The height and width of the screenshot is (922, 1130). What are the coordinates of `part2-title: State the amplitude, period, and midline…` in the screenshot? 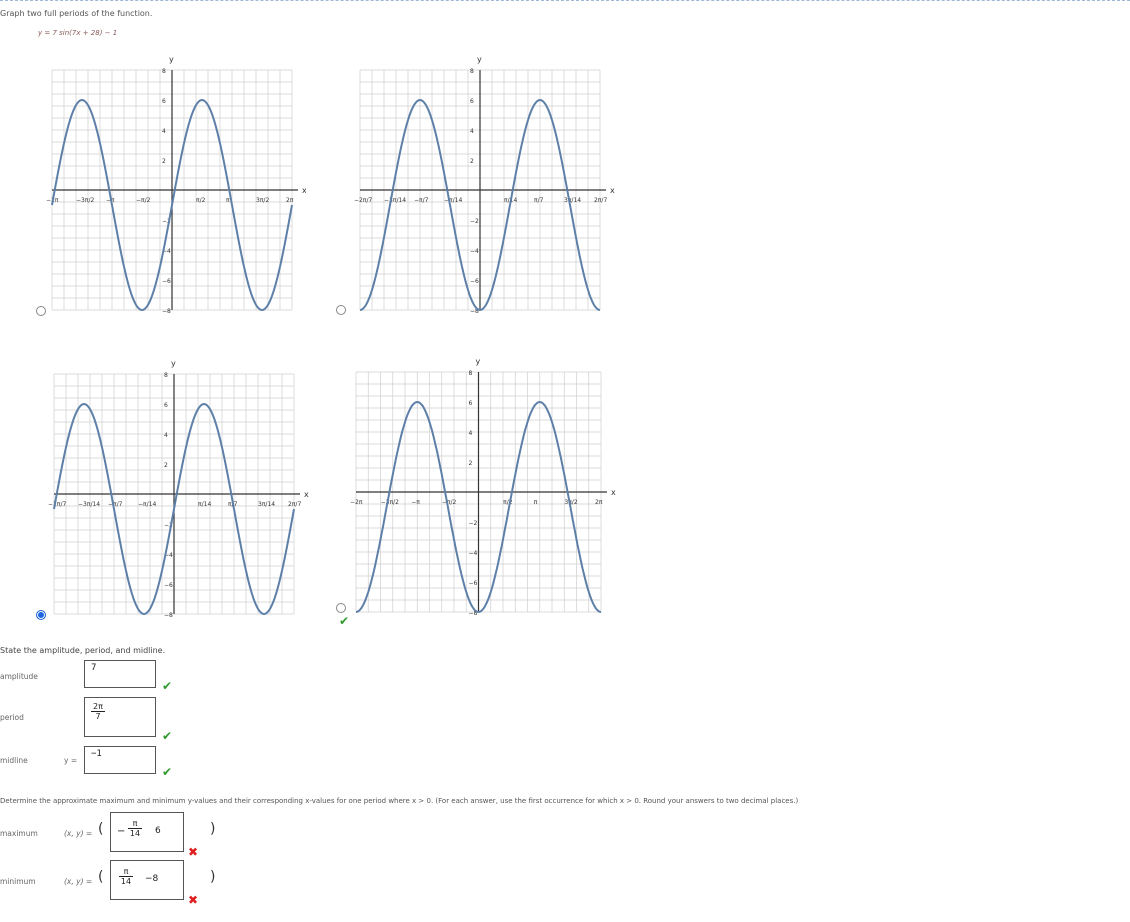 It's located at (83, 650).